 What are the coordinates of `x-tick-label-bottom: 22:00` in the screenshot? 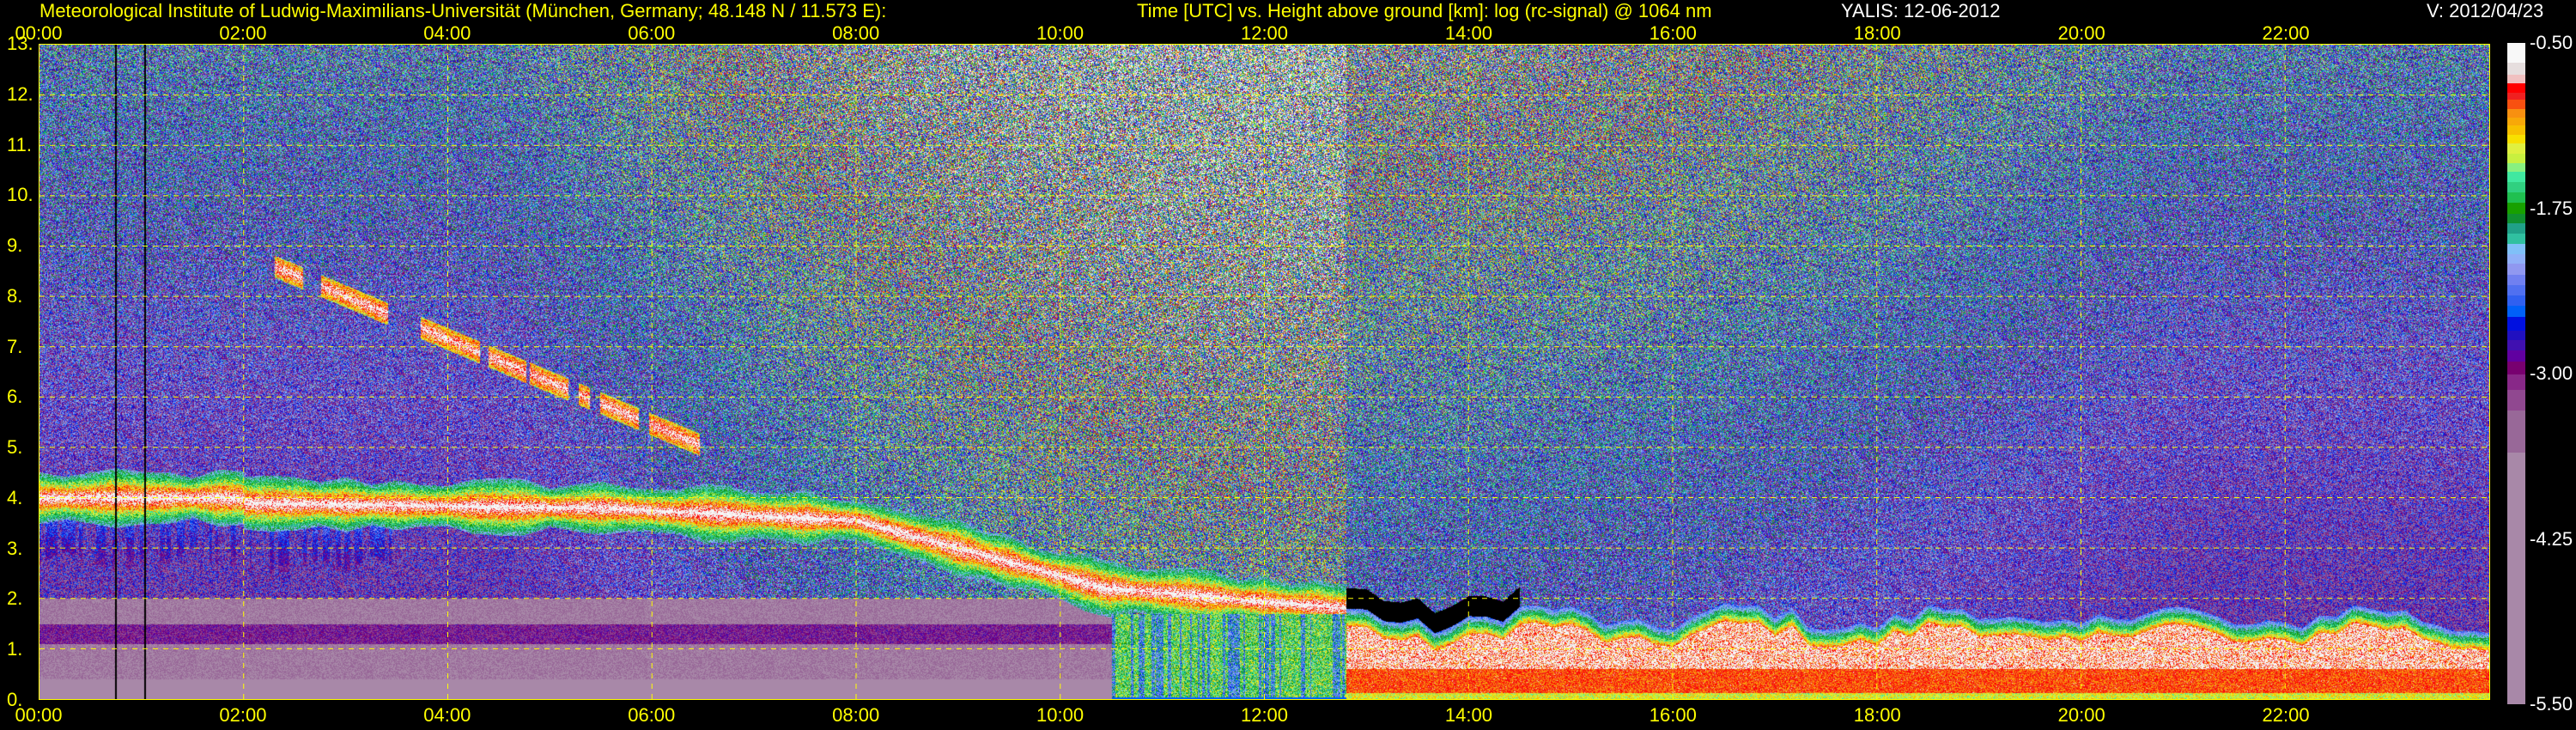 It's located at (2286, 715).